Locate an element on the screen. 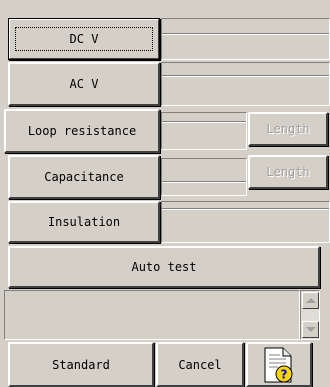  scroll-down-button is located at coordinates (310, 329).